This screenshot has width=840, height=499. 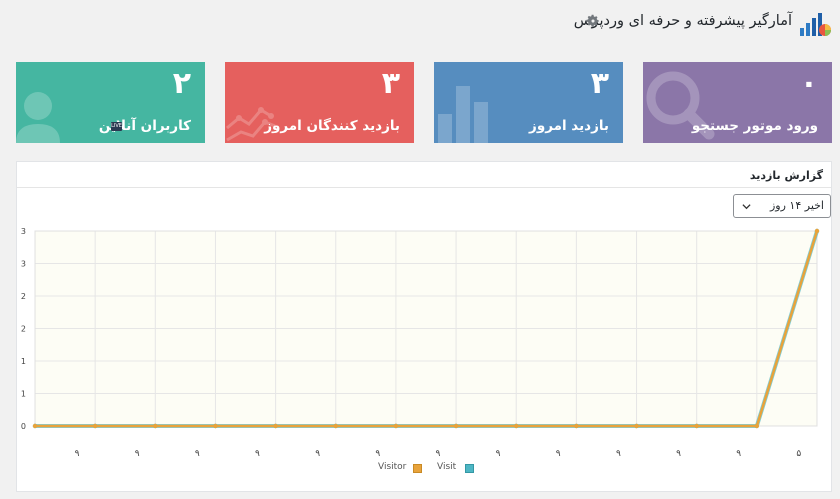 What do you see at coordinates (786, 175) in the screenshot?
I see `panel-title: گزارش بازدید` at bounding box center [786, 175].